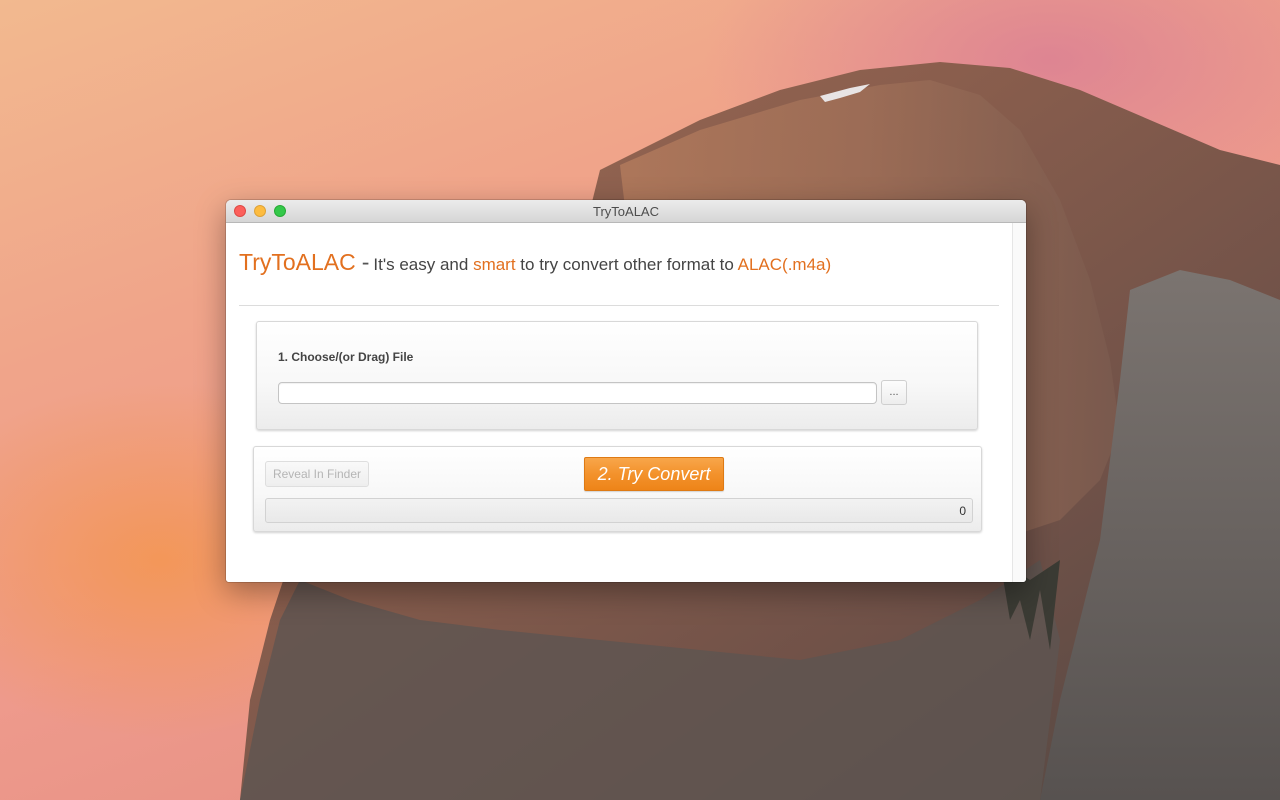 The width and height of the screenshot is (1280, 800). I want to click on headline-accent-format: ALAC(.m4a), so click(784, 264).